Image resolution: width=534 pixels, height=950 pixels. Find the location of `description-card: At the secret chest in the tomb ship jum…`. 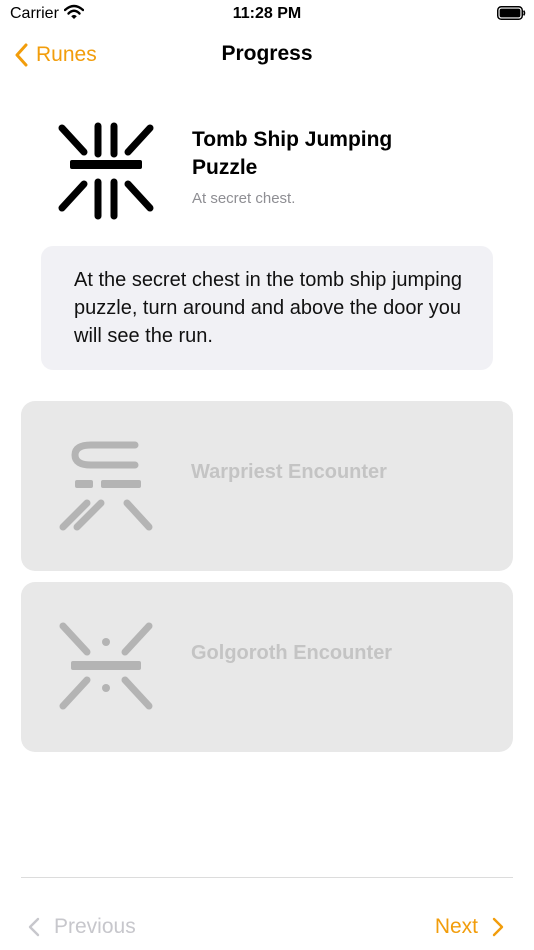

description-card: At the secret chest in the tomb ship jum… is located at coordinates (267, 308).